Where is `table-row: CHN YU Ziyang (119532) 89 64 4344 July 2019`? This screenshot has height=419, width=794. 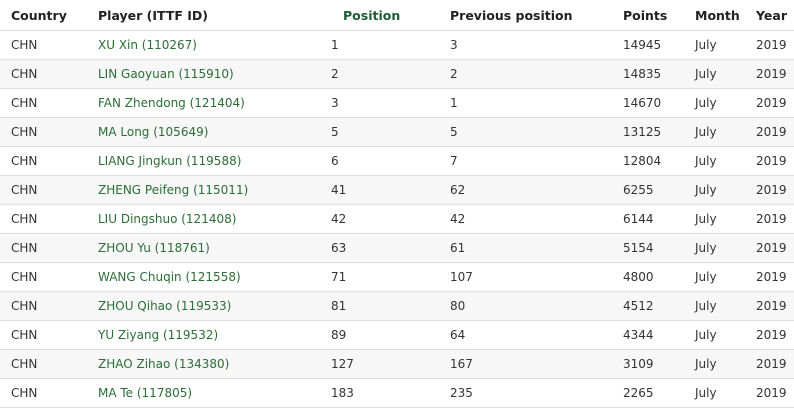 table-row: CHN YU Ziyang (119532) 89 64 4344 July 2019 is located at coordinates (397, 335).